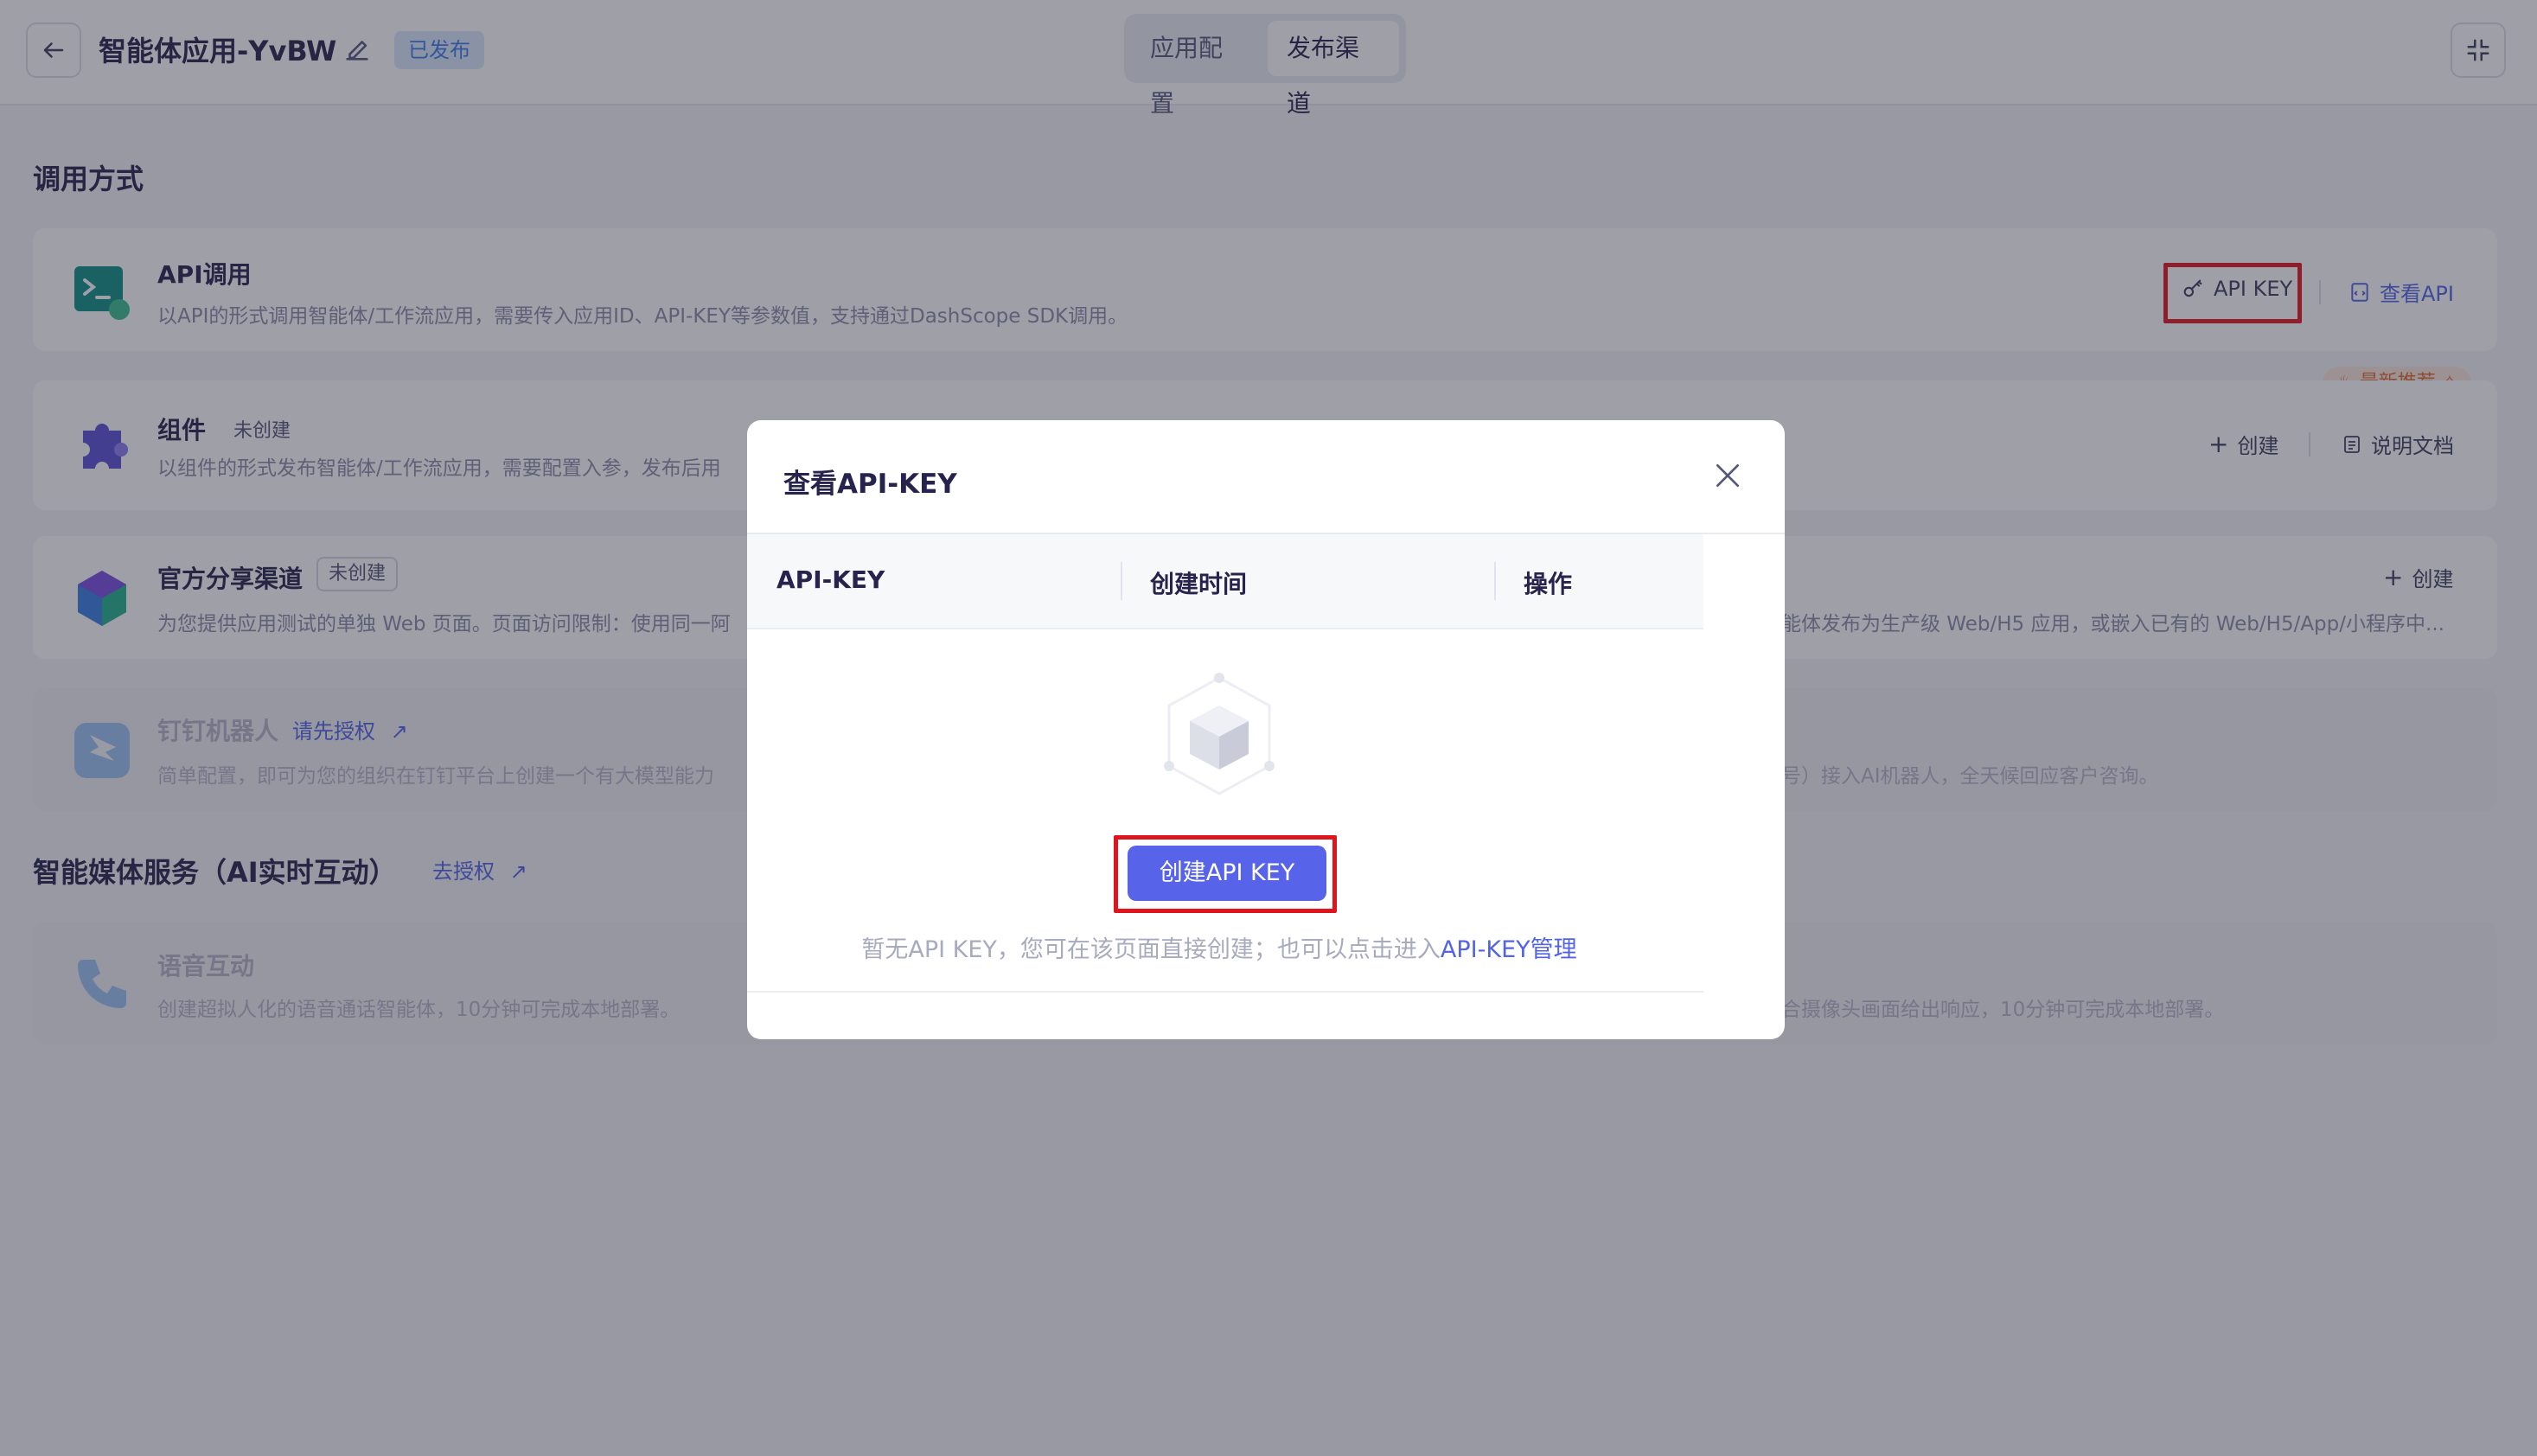 The image size is (2537, 1456). Describe the element at coordinates (1219, 734) in the screenshot. I see `empty-box-icon` at that location.